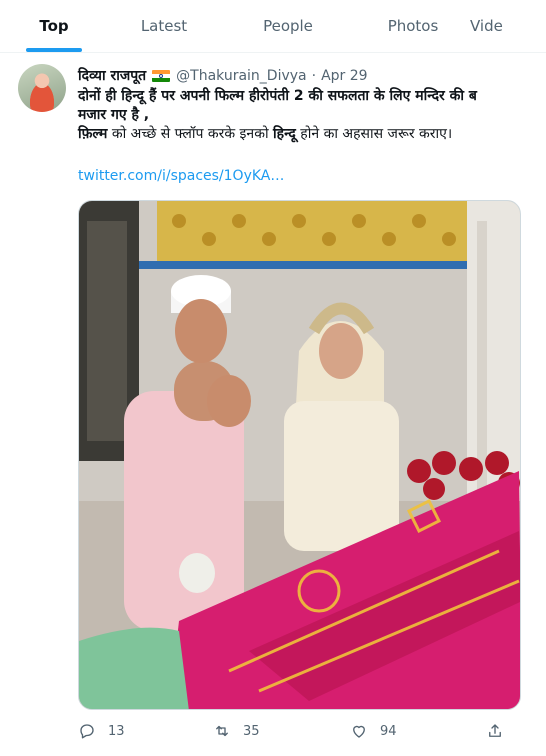  I want to click on tab-videos-label: Vide, so click(486, 26).